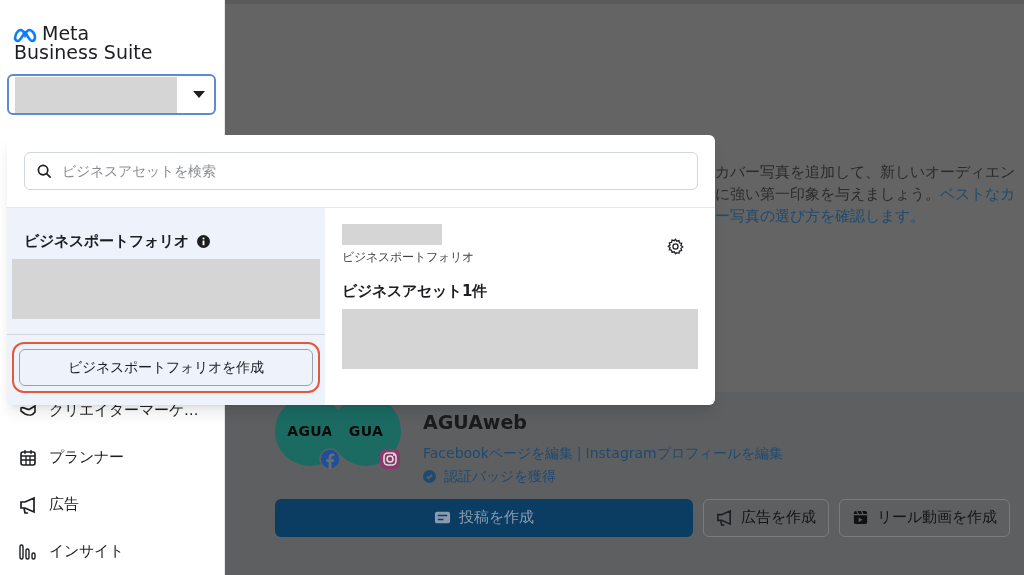 This screenshot has height=575, width=1024. I want to click on info-icon, so click(203, 241).